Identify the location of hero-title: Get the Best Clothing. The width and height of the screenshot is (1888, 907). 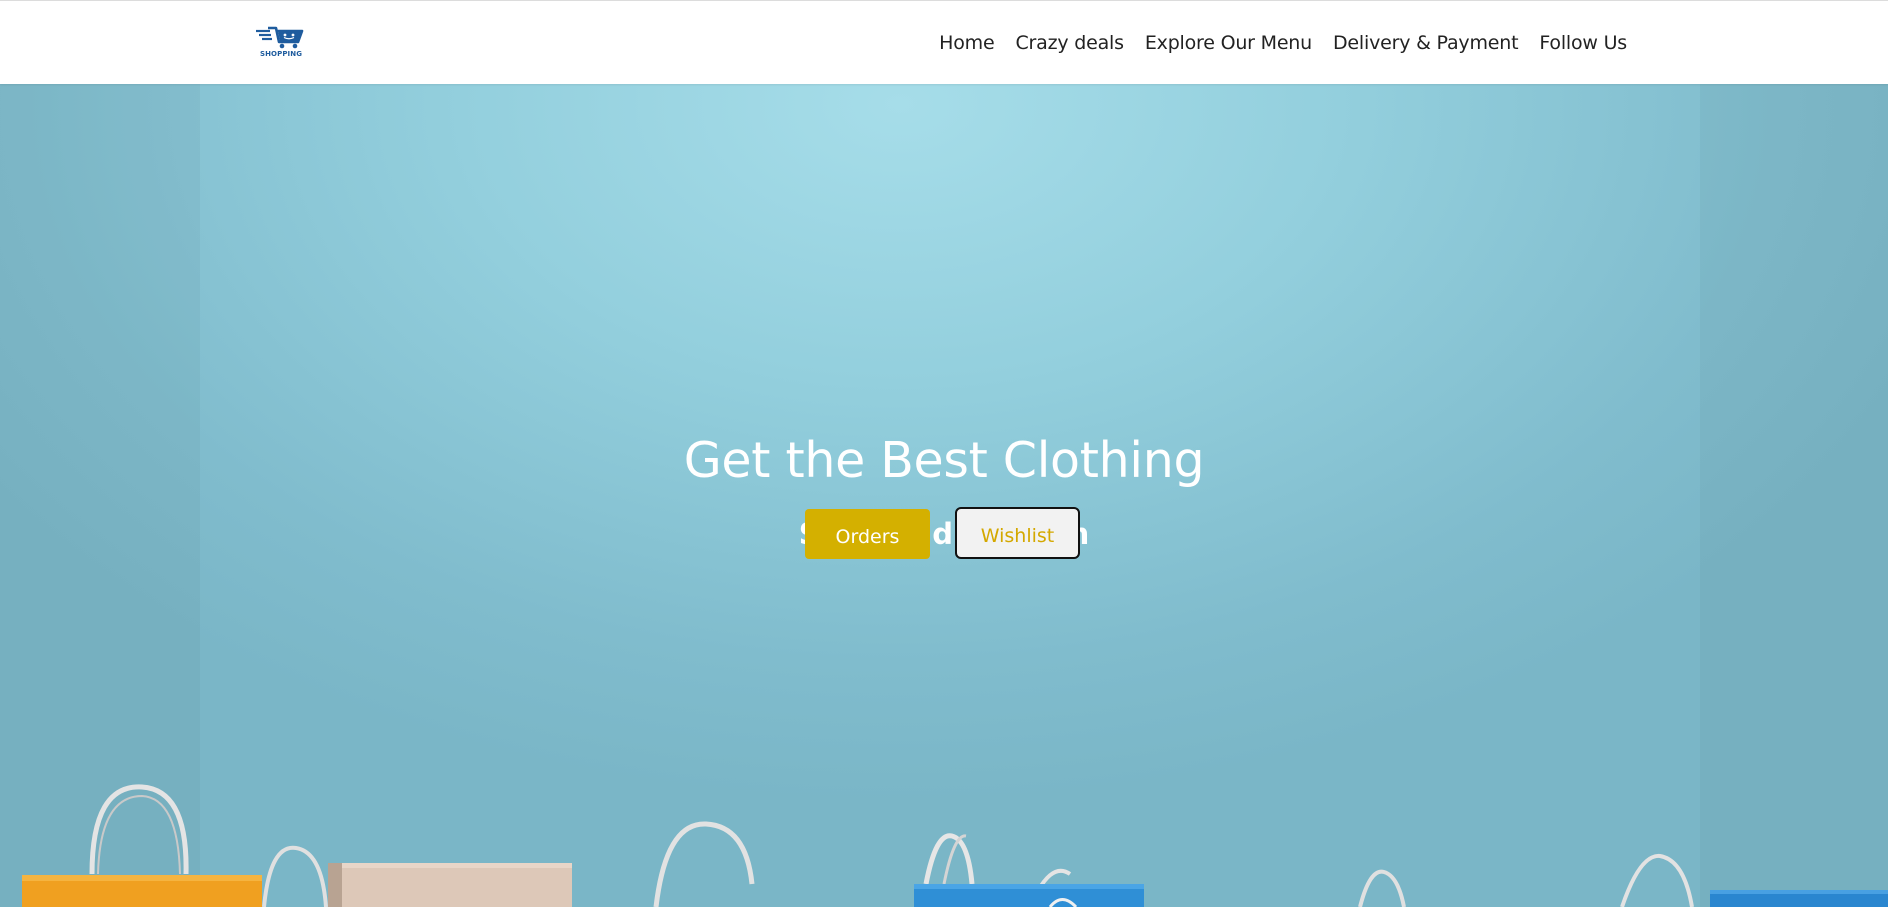
(944, 460).